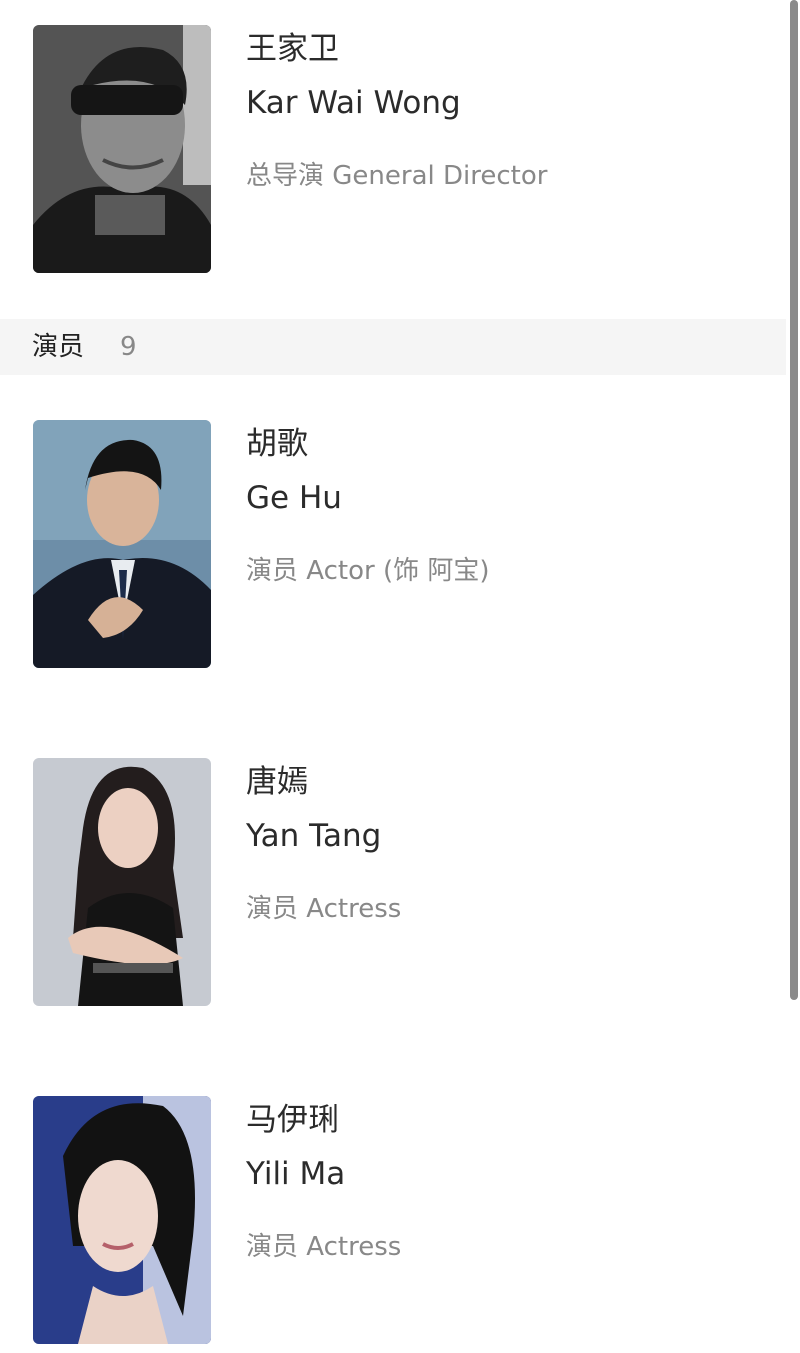 Image resolution: width=800 pixels, height=1353 pixels. Describe the element at coordinates (393, 347) in the screenshot. I see `cast-section-header: 演员 9` at that location.